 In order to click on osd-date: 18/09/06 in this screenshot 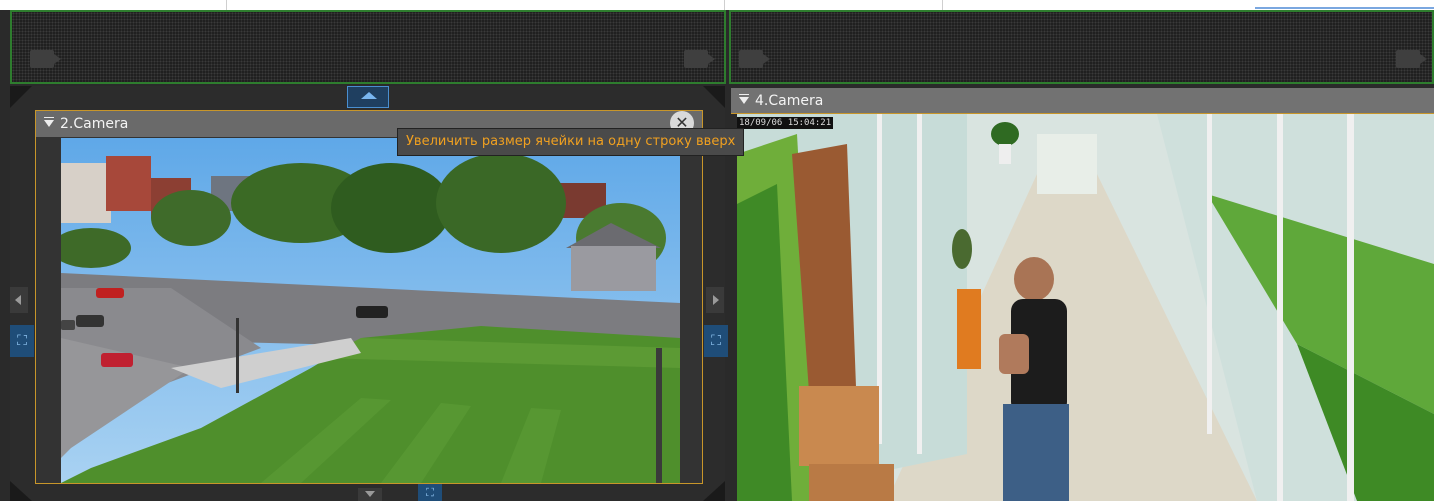, I will do `click(761, 123)`.